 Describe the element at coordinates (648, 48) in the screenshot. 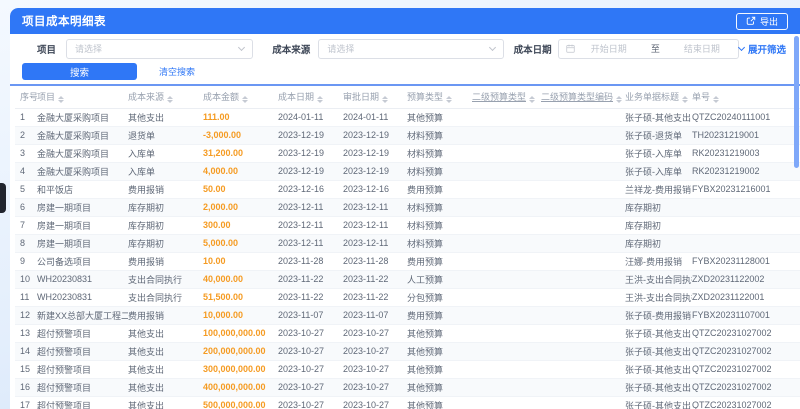

I see `cost-date-range-input: 开始日期 至 结束日期` at that location.